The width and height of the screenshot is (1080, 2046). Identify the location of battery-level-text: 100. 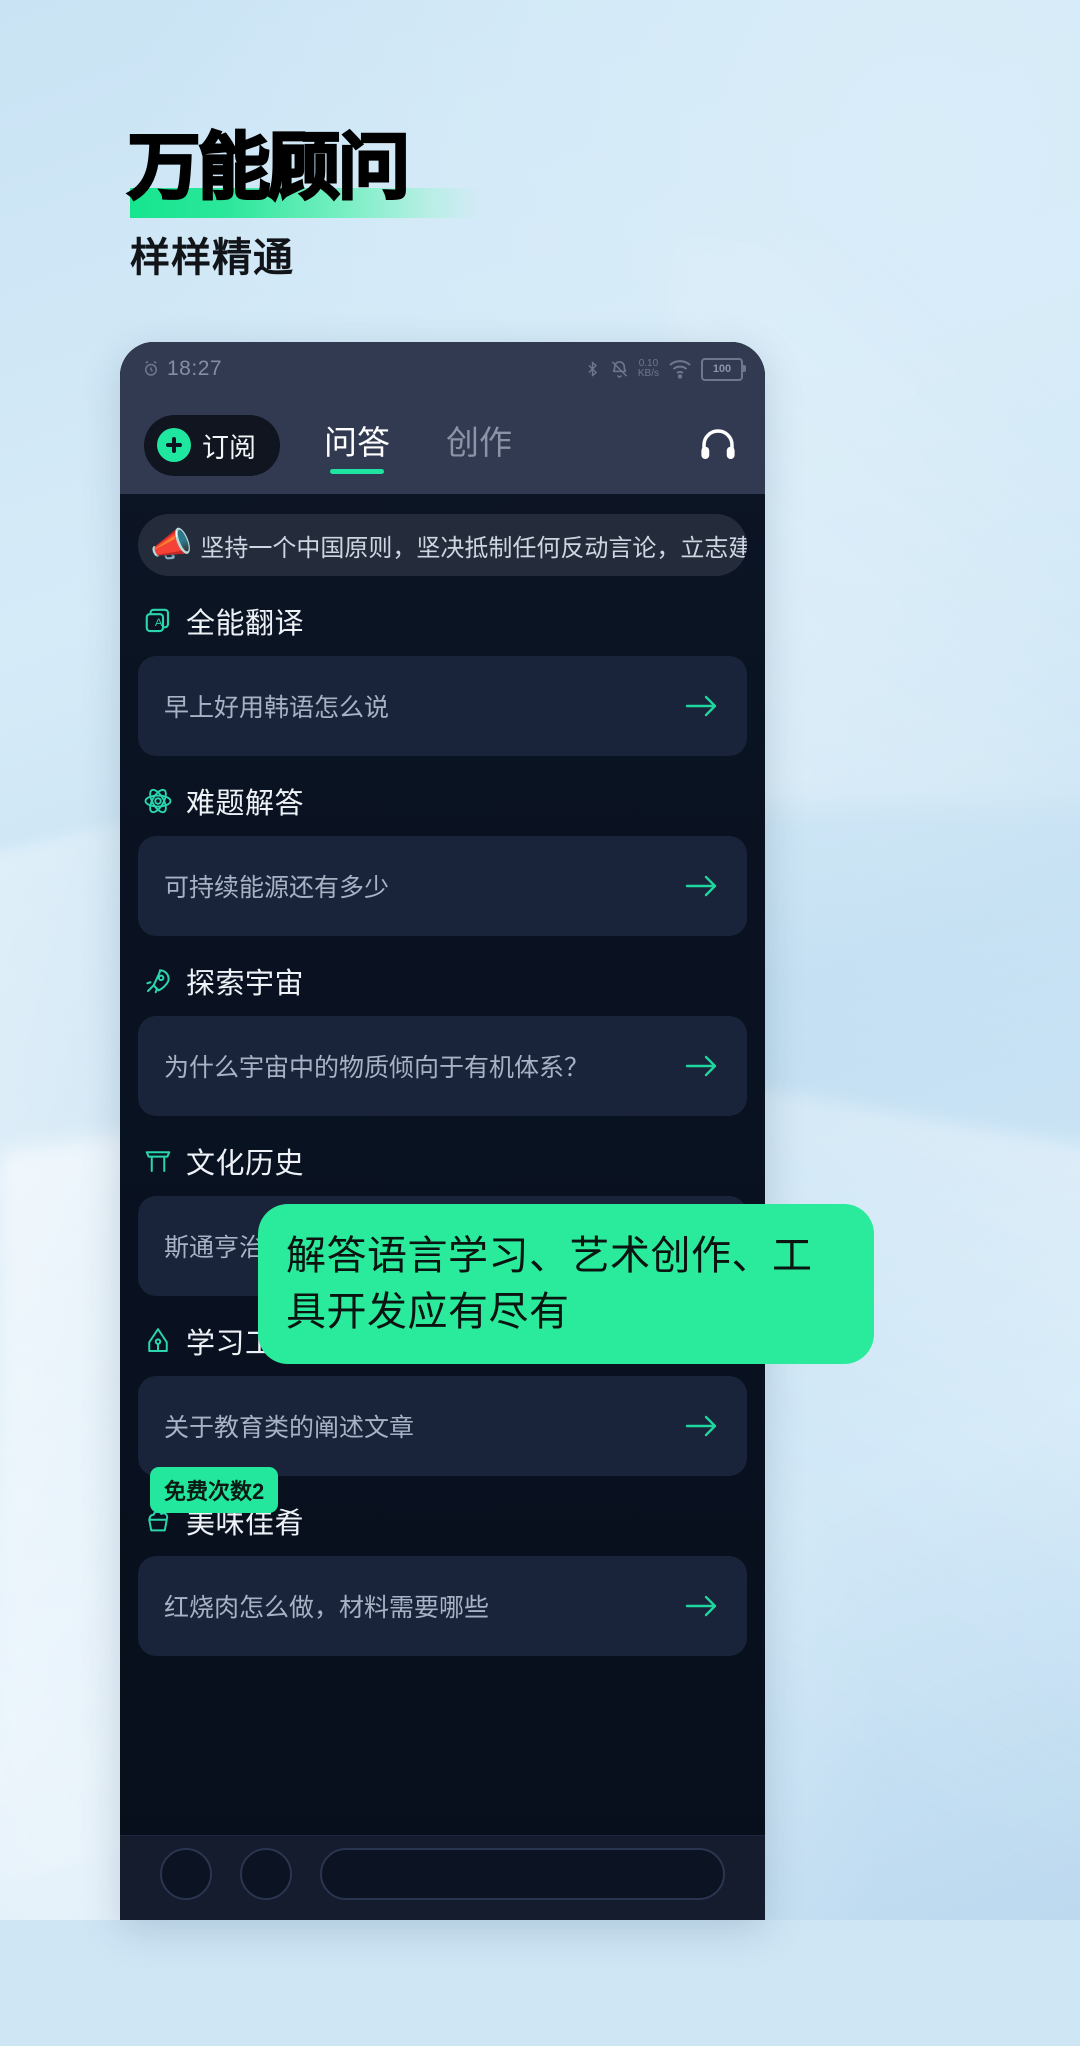
(722, 369).